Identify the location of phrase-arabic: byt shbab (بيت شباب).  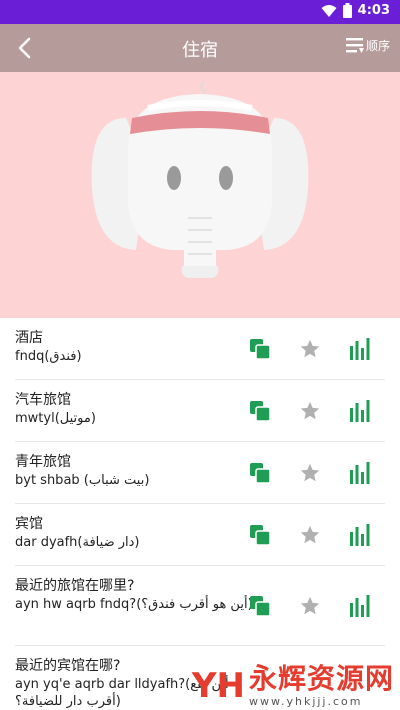
(82, 480).